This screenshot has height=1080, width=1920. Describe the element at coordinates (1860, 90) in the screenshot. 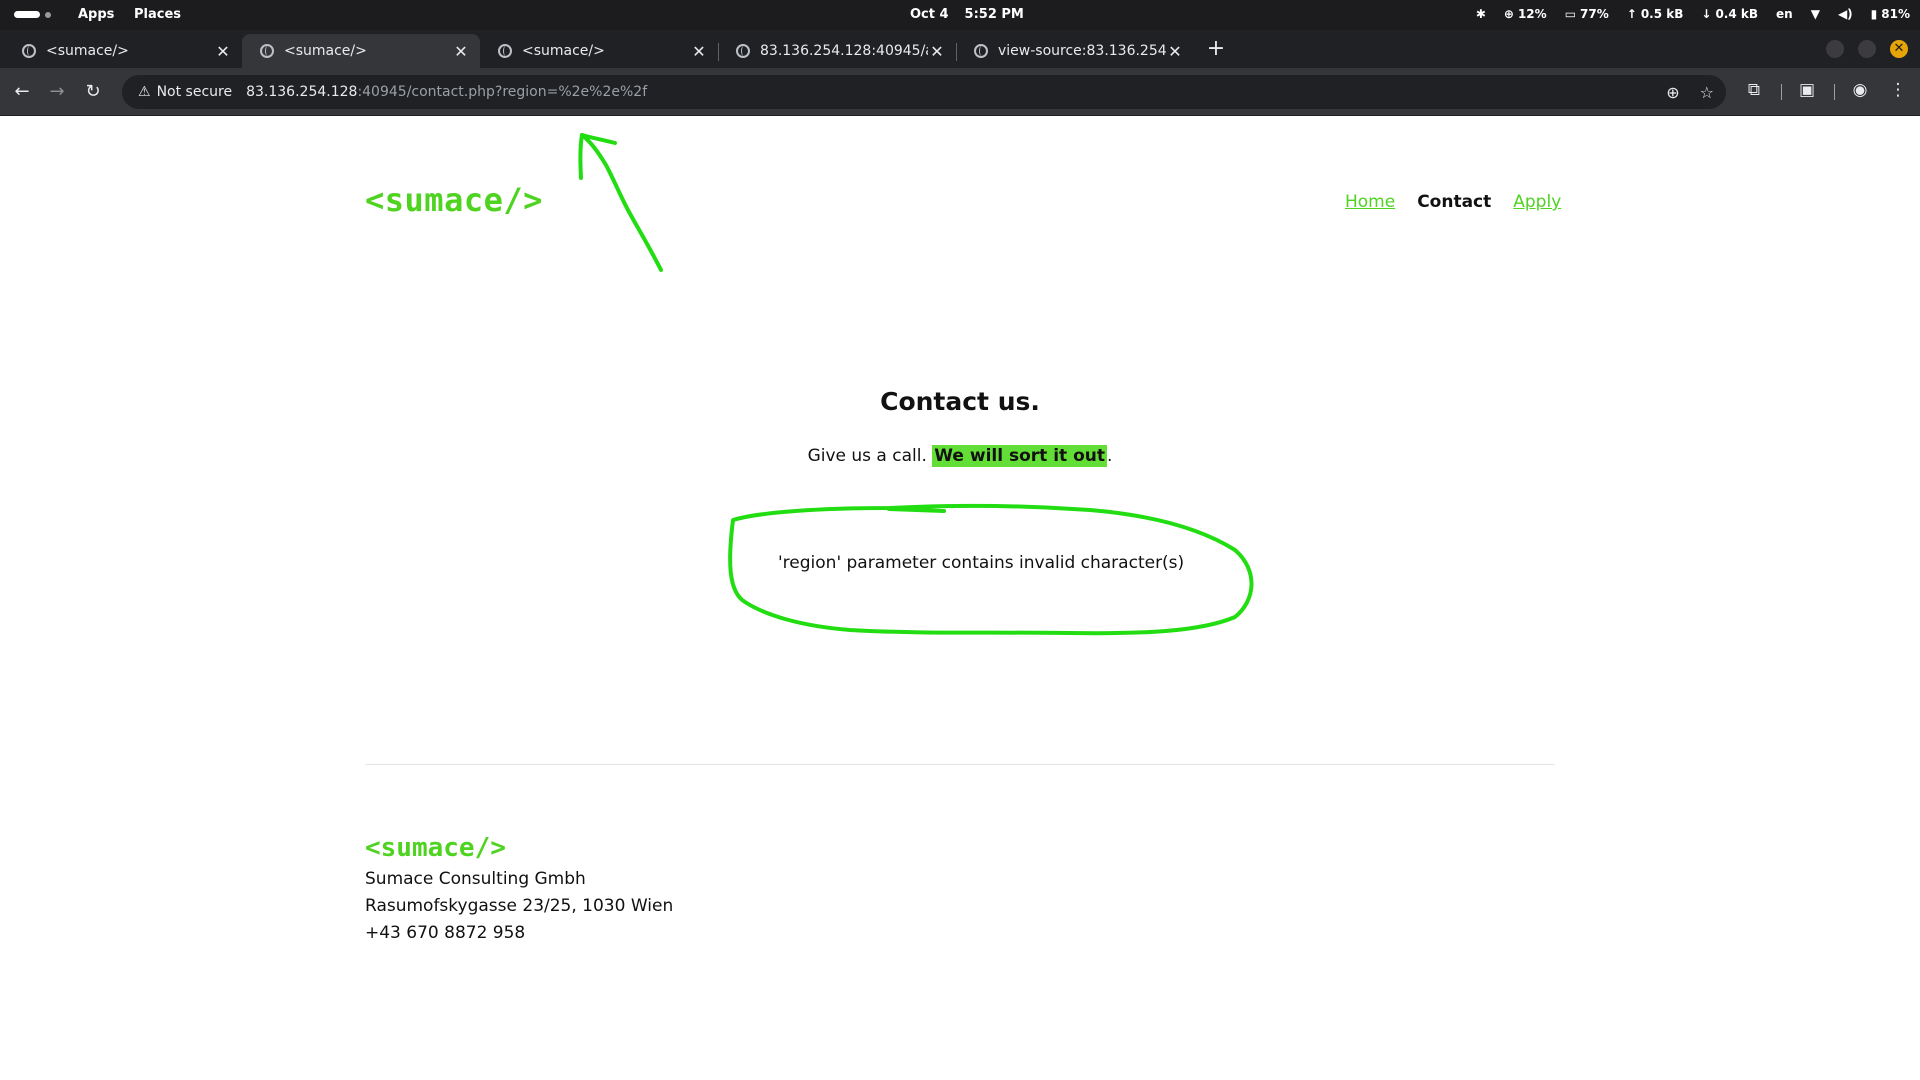

I see `profile-icon: ◉` at that location.